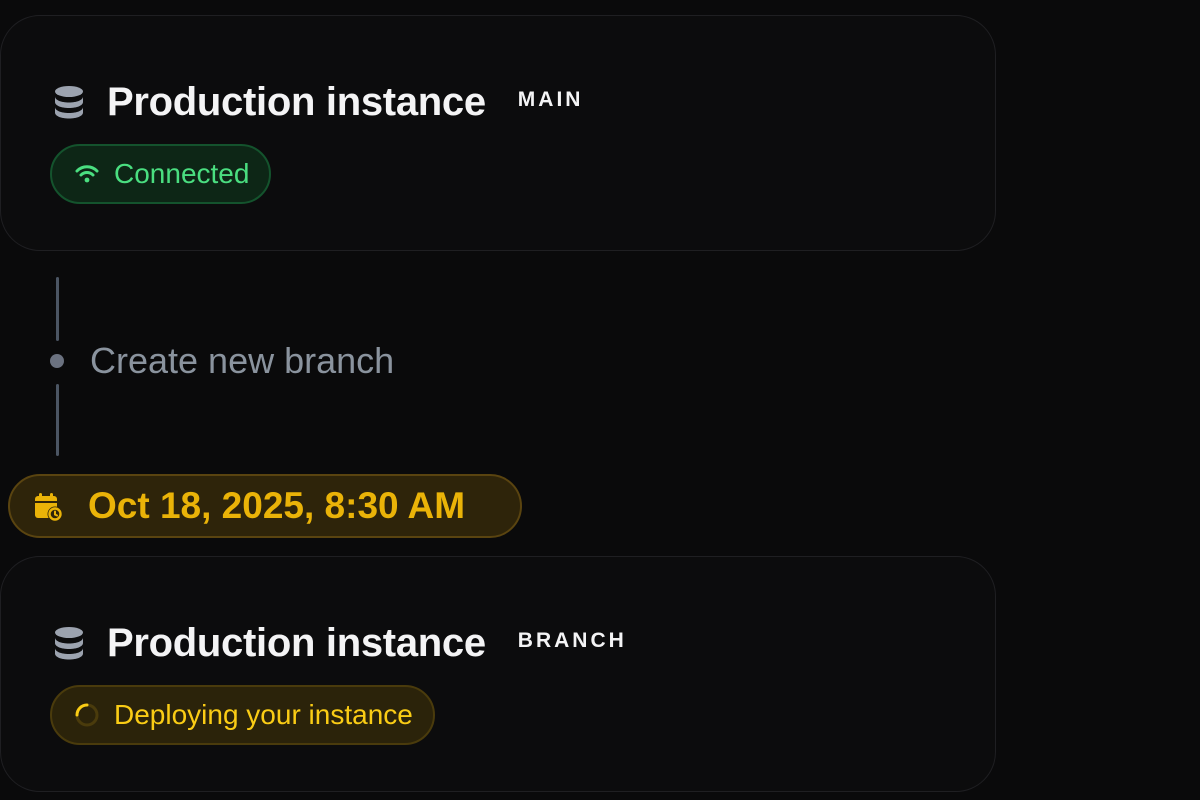  What do you see at coordinates (48, 506) in the screenshot?
I see `calendar-clock-icon` at bounding box center [48, 506].